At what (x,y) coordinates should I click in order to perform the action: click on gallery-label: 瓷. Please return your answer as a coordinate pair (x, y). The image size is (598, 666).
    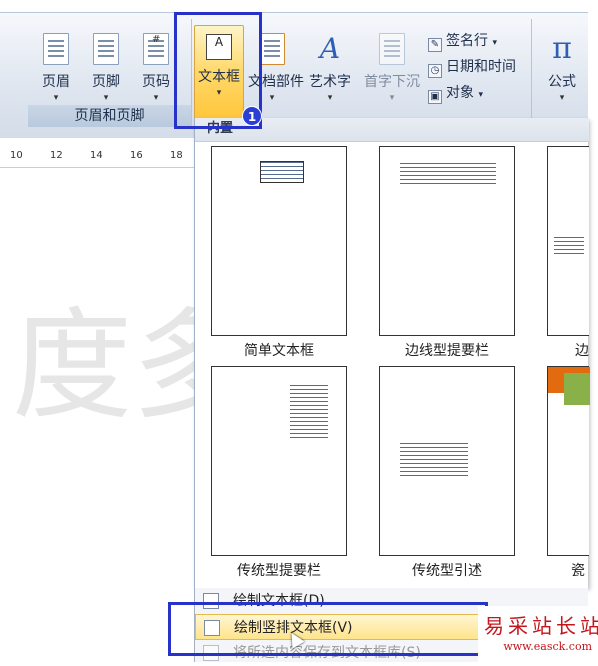
    Looking at the image, I should click on (578, 571).